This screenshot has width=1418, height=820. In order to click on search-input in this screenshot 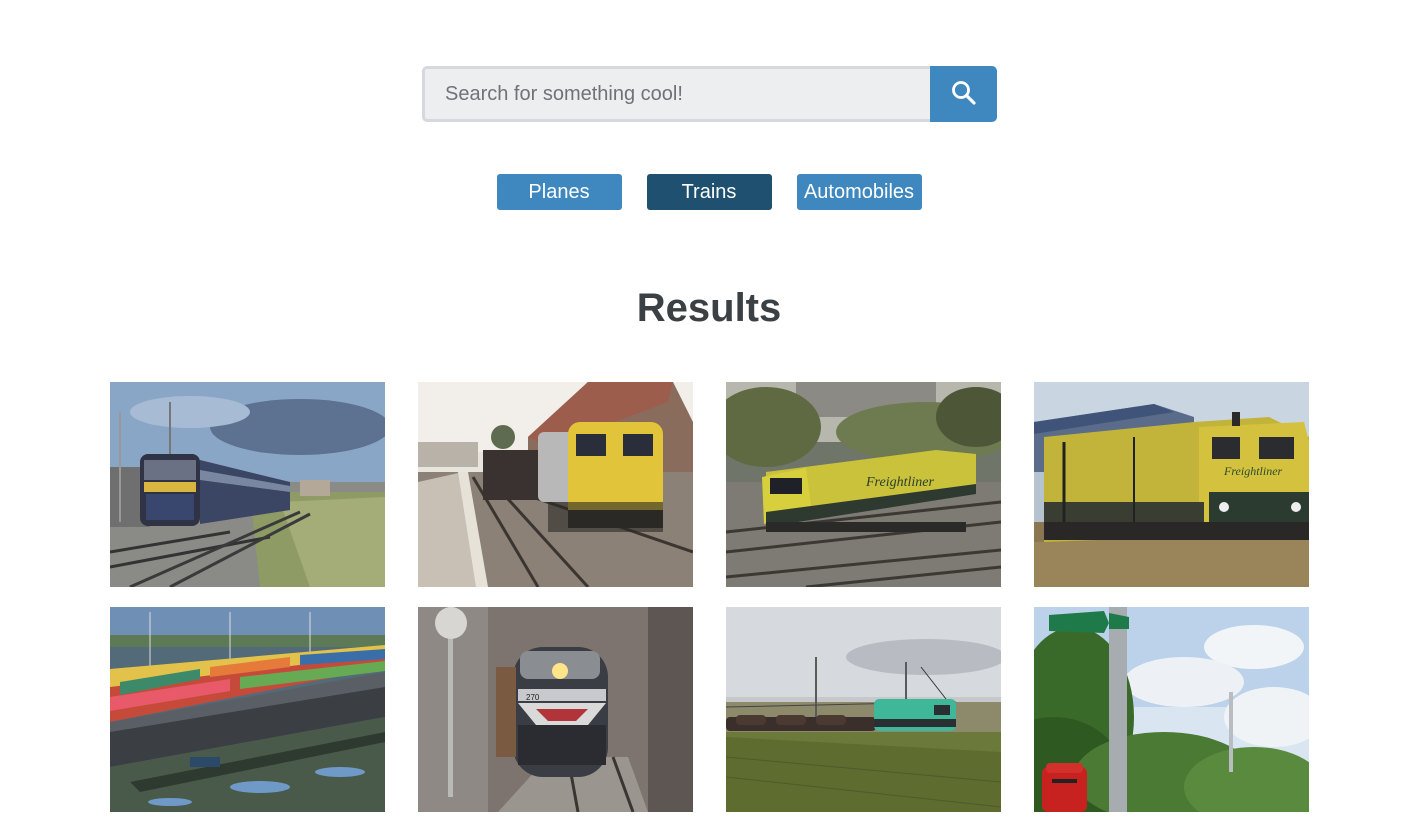, I will do `click(676, 94)`.